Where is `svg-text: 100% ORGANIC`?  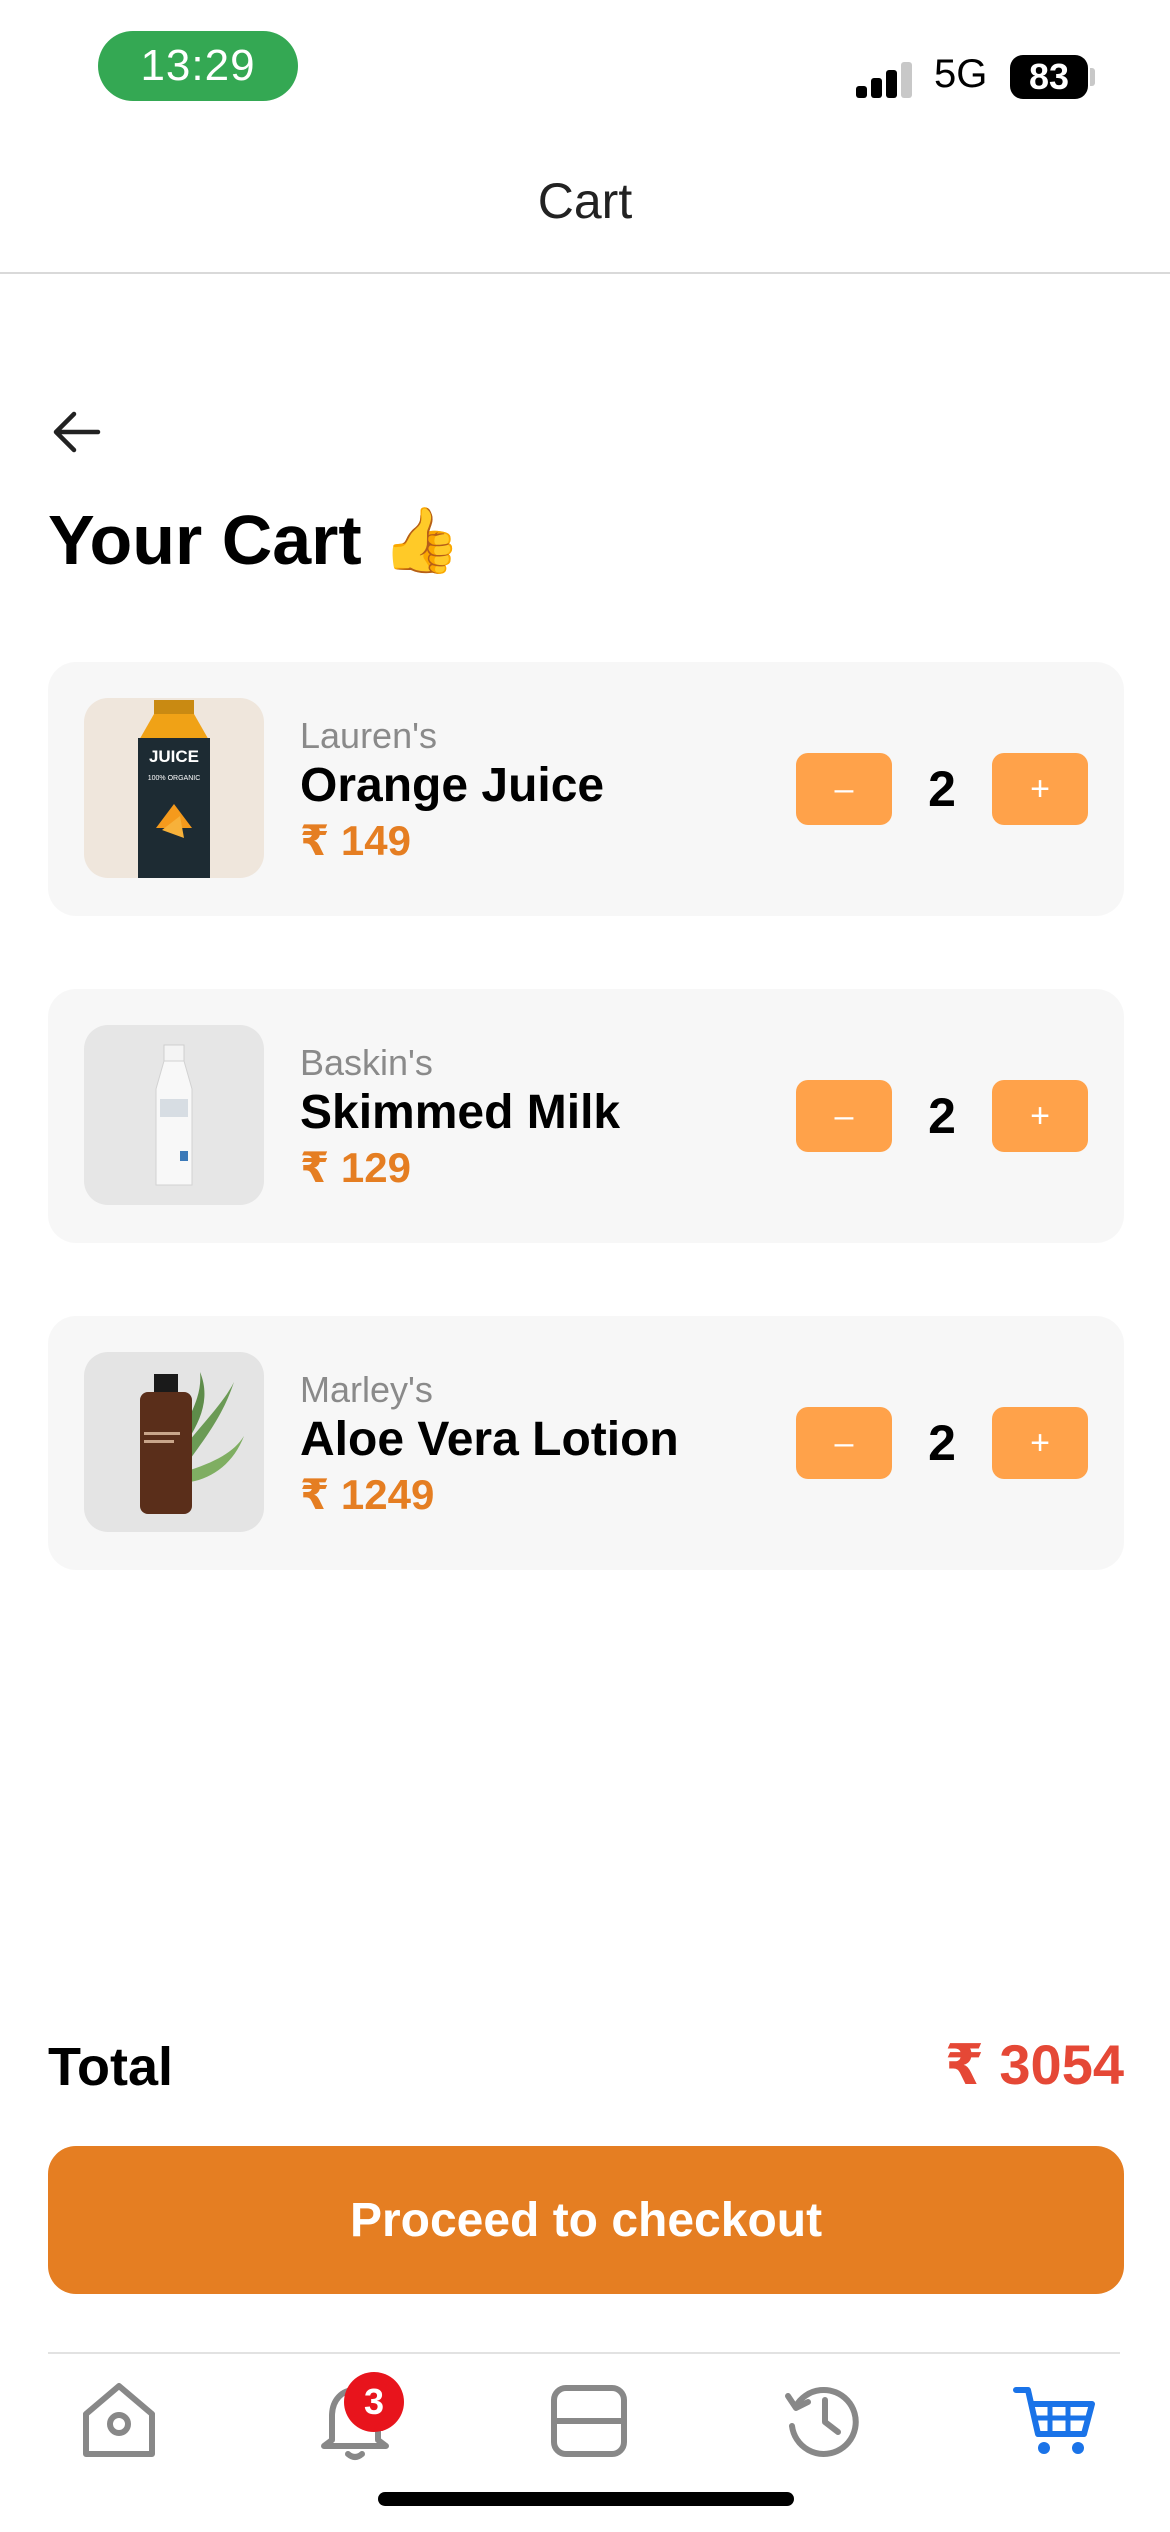
svg-text: 100% ORGANIC is located at coordinates (174, 778).